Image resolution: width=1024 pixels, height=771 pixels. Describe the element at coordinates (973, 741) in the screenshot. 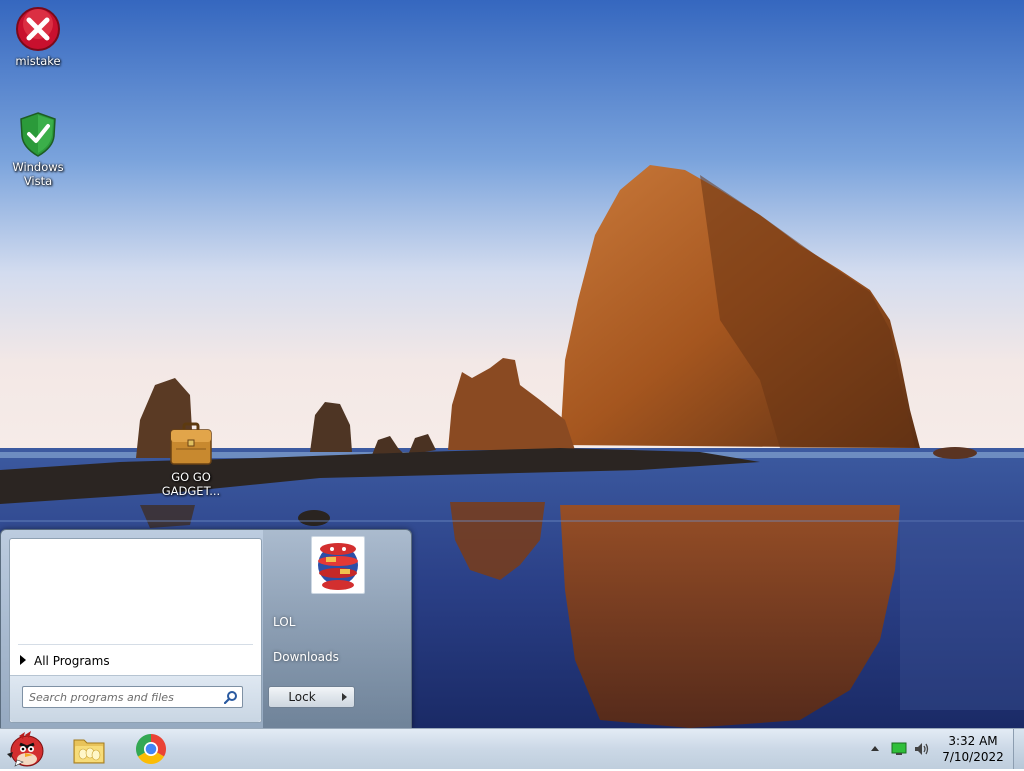

I see `clock-time: 3:32 AM` at that location.